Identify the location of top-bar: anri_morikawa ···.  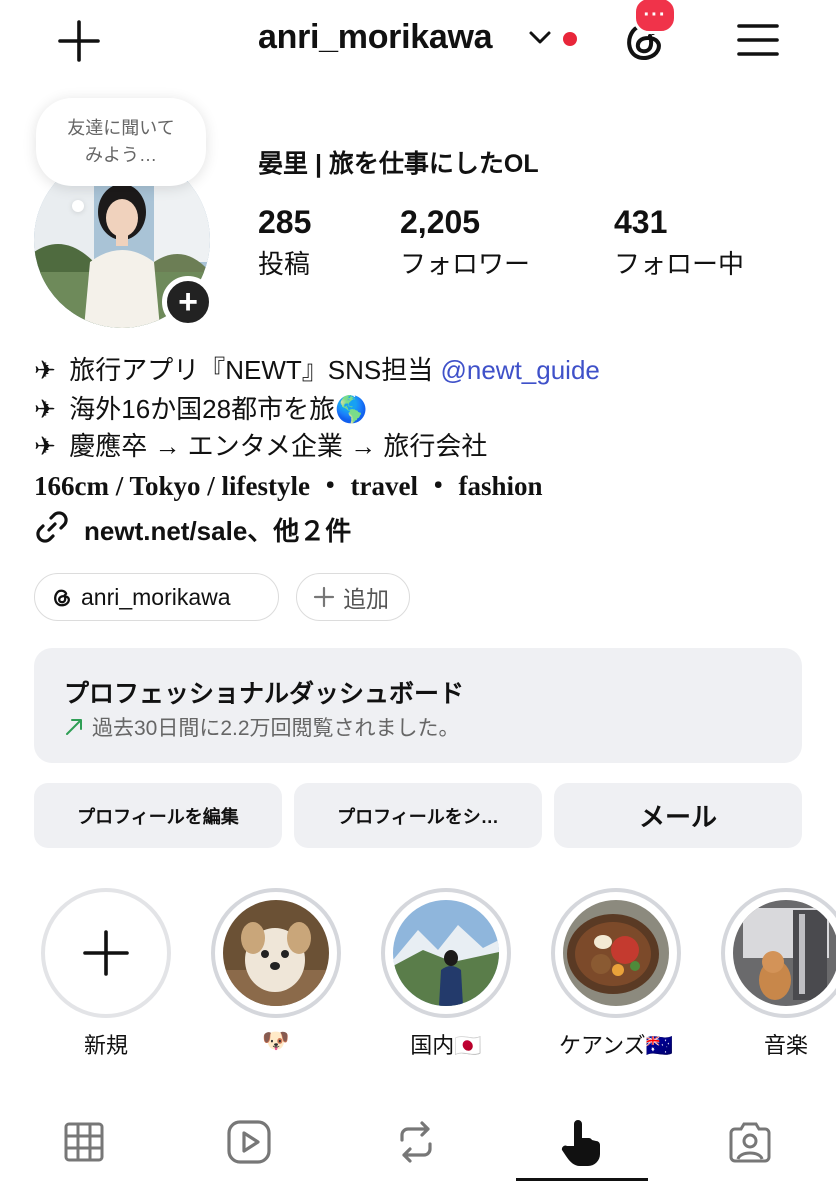
(418, 42).